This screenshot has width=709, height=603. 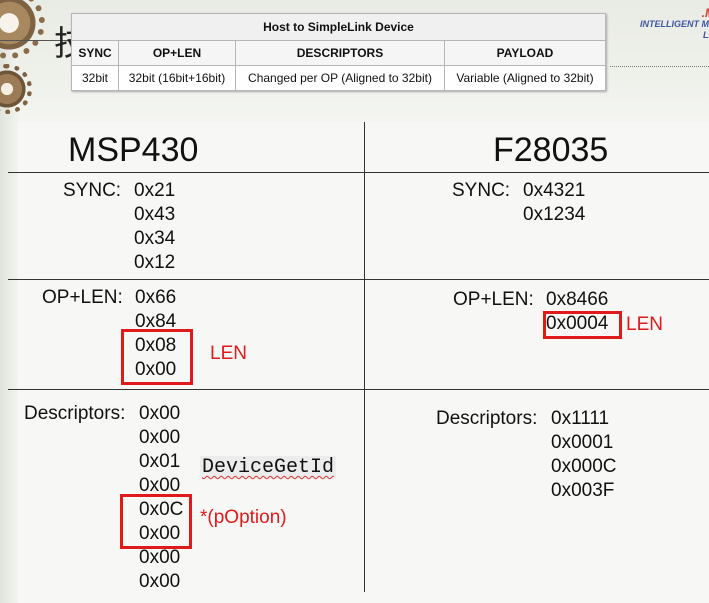 I want to click on poption-text: *(pOption), so click(x=243, y=517).